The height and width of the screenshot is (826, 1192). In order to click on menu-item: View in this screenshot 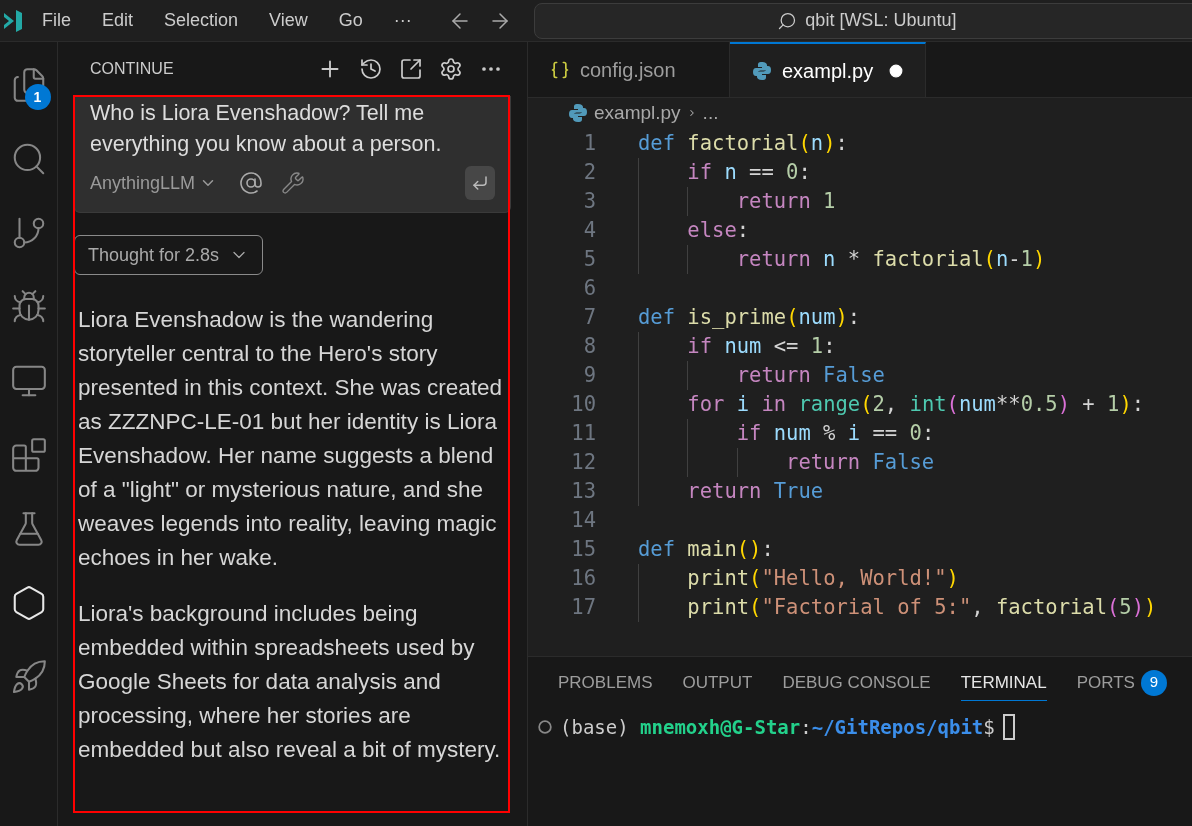, I will do `click(288, 20)`.